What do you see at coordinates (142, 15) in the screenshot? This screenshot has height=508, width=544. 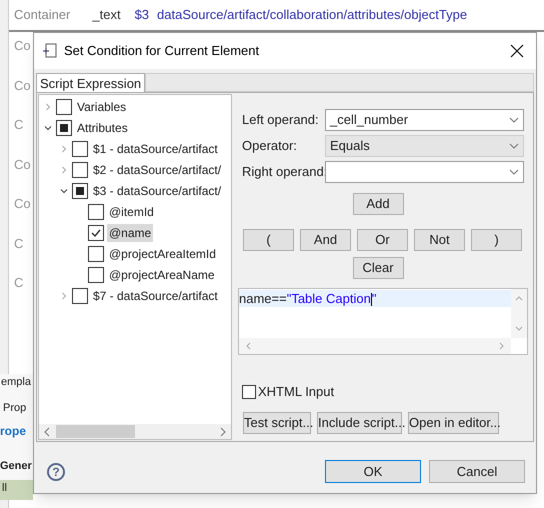 I see `index-label: $3` at bounding box center [142, 15].